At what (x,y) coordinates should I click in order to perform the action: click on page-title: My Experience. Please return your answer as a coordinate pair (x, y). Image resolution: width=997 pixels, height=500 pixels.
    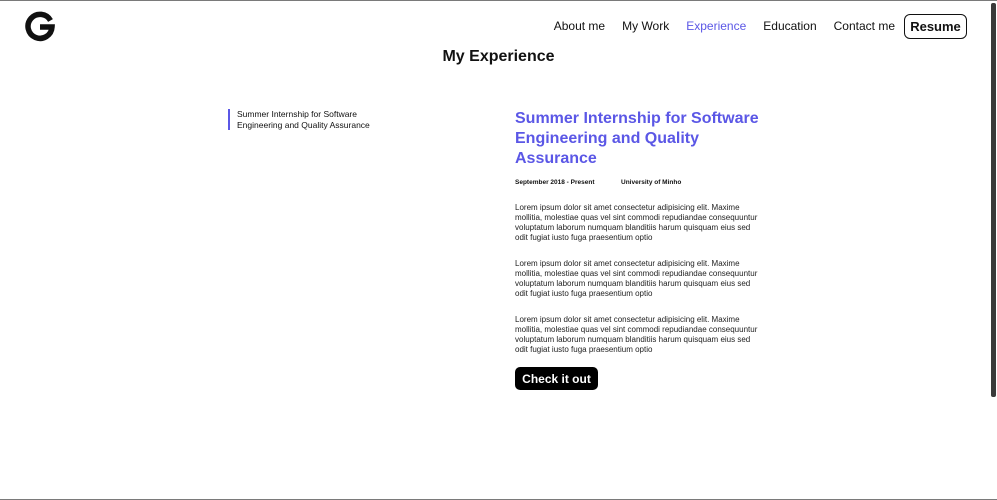
    Looking at the image, I should click on (498, 56).